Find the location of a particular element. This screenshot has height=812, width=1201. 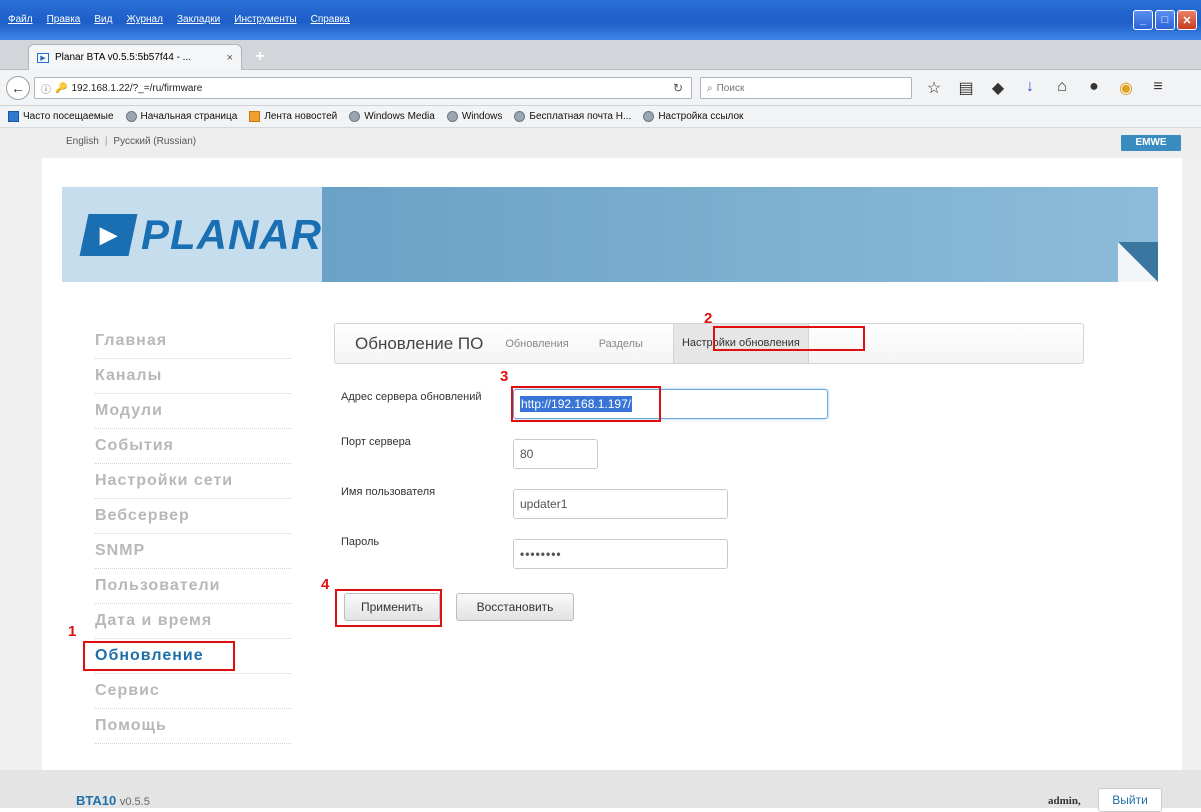

tab-partitions: Разделы is located at coordinates (621, 344).